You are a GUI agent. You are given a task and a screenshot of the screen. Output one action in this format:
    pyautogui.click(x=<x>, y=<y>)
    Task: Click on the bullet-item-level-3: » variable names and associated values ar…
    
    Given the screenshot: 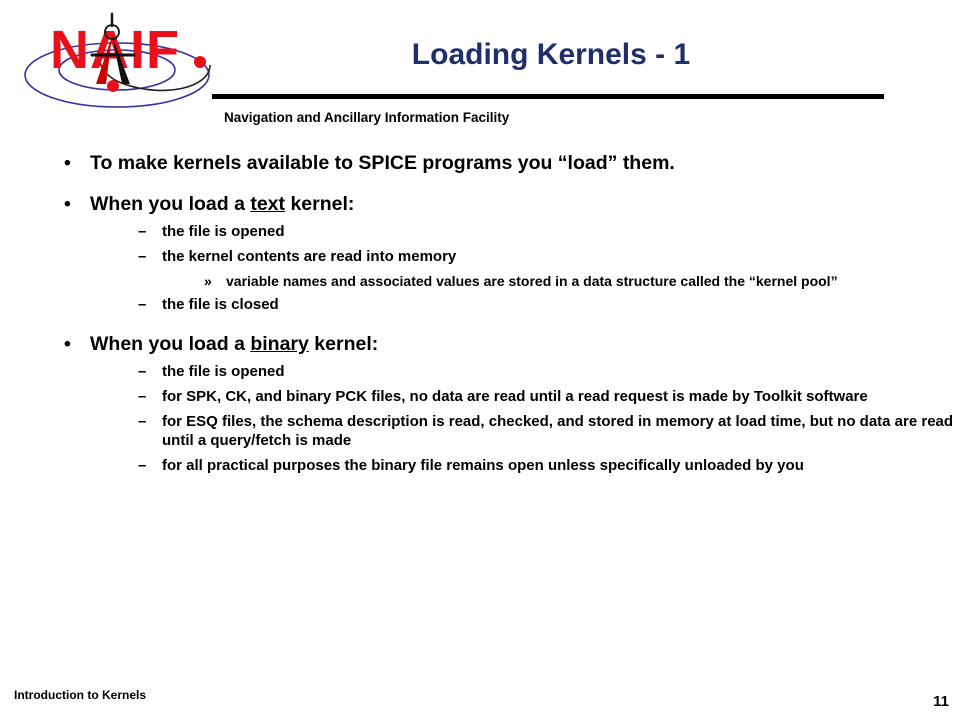 What is the action you would take?
    pyautogui.click(x=582, y=281)
    